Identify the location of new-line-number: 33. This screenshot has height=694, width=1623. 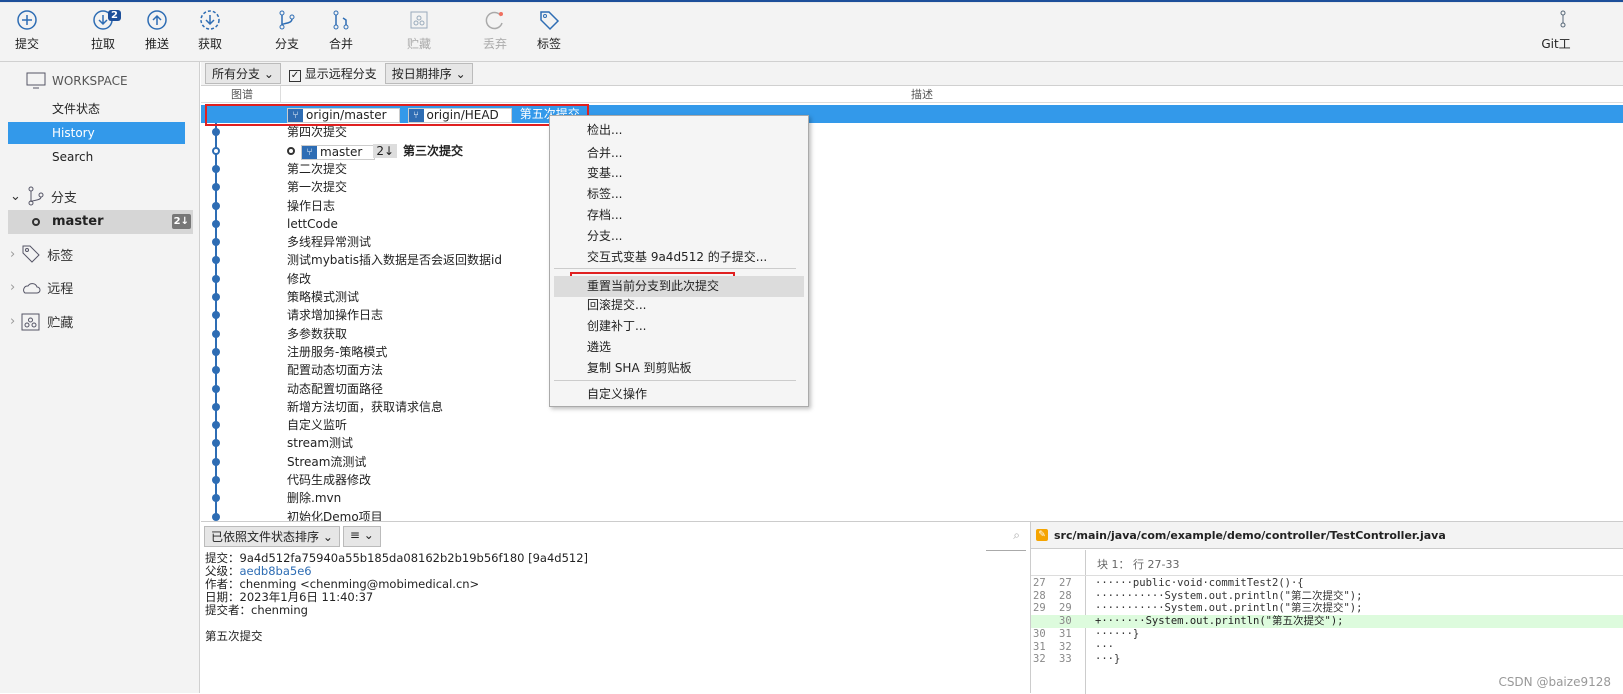
(1065, 659).